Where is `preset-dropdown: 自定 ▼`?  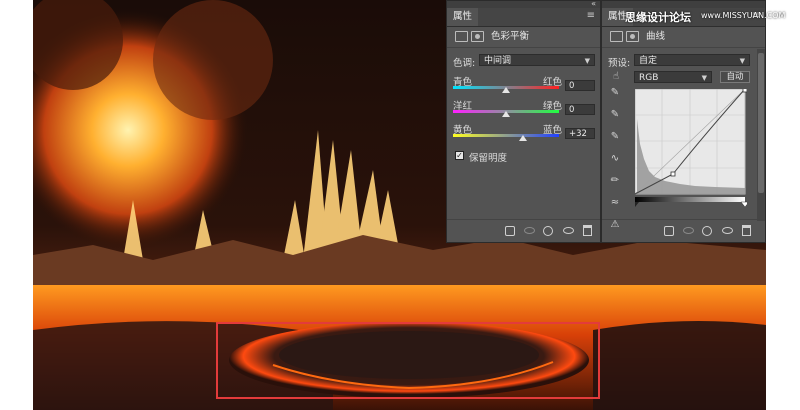
preset-dropdown: 自定 ▼ is located at coordinates (692, 60).